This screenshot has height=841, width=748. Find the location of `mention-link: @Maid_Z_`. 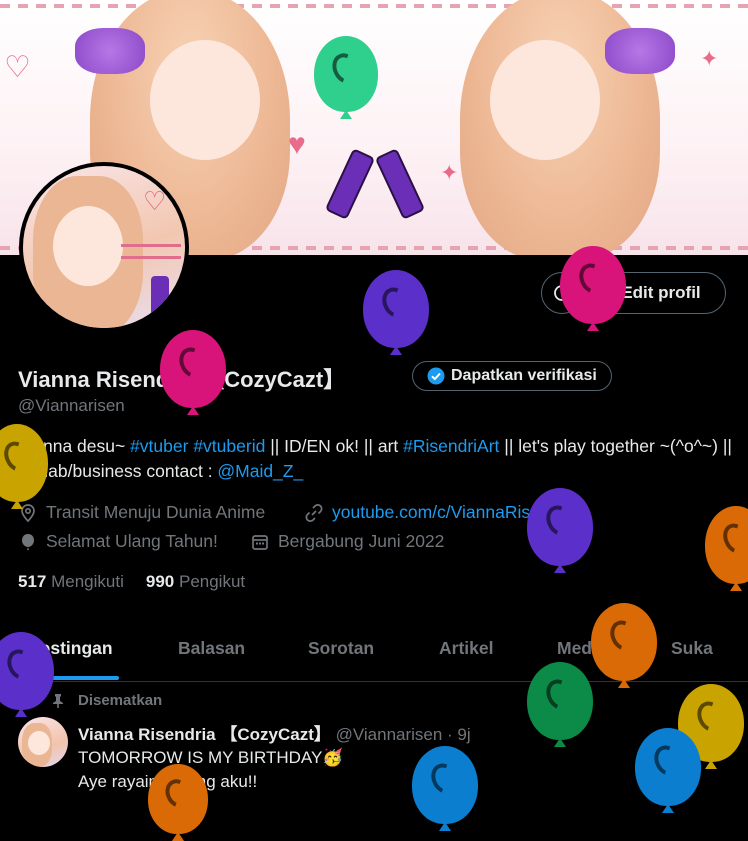

mention-link: @Maid_Z_ is located at coordinates (260, 471).